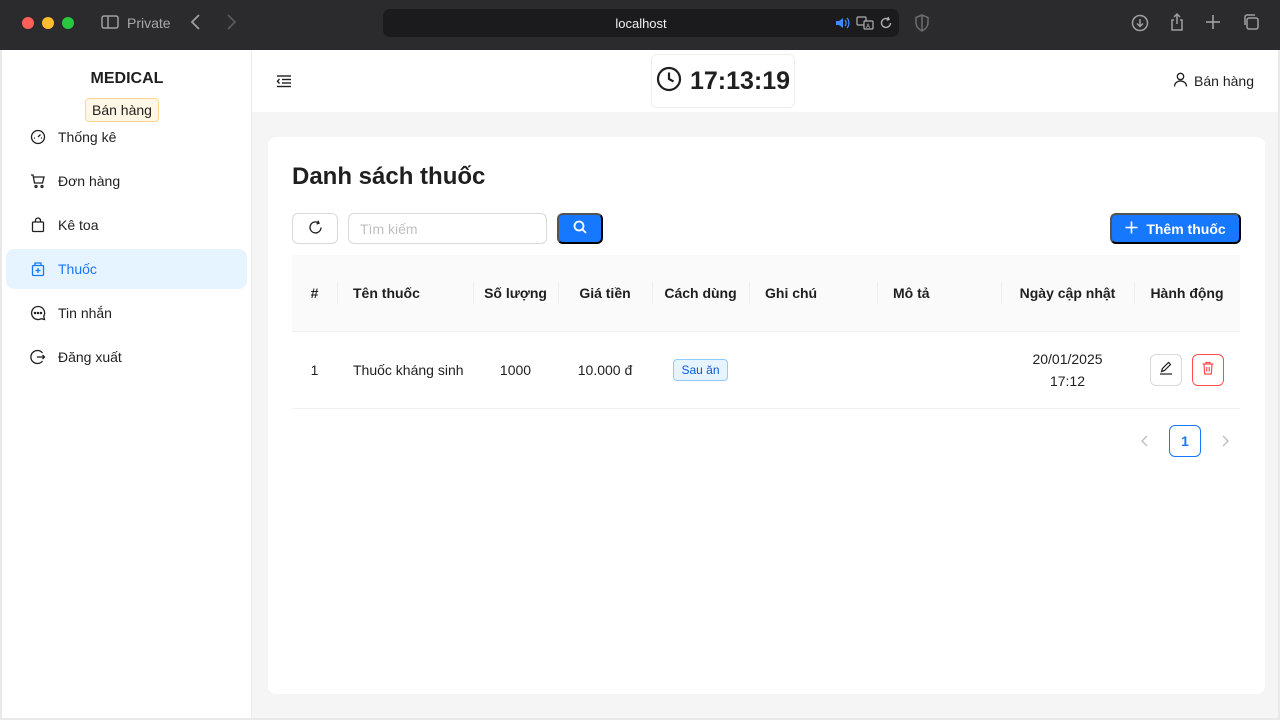 This screenshot has height=720, width=1280. I want to click on prev-page-icon, so click(1145, 441).